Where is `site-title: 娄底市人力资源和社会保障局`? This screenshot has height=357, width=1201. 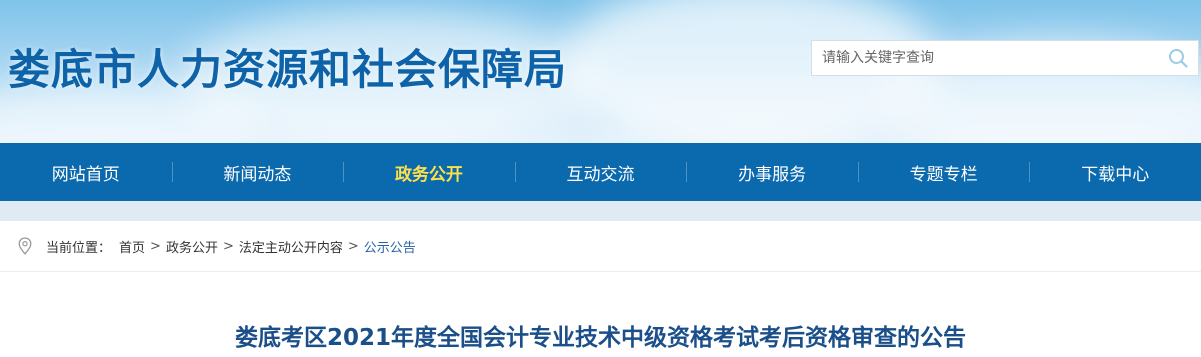 site-title: 娄底市人力资源和社会保障局 is located at coordinates (287, 66).